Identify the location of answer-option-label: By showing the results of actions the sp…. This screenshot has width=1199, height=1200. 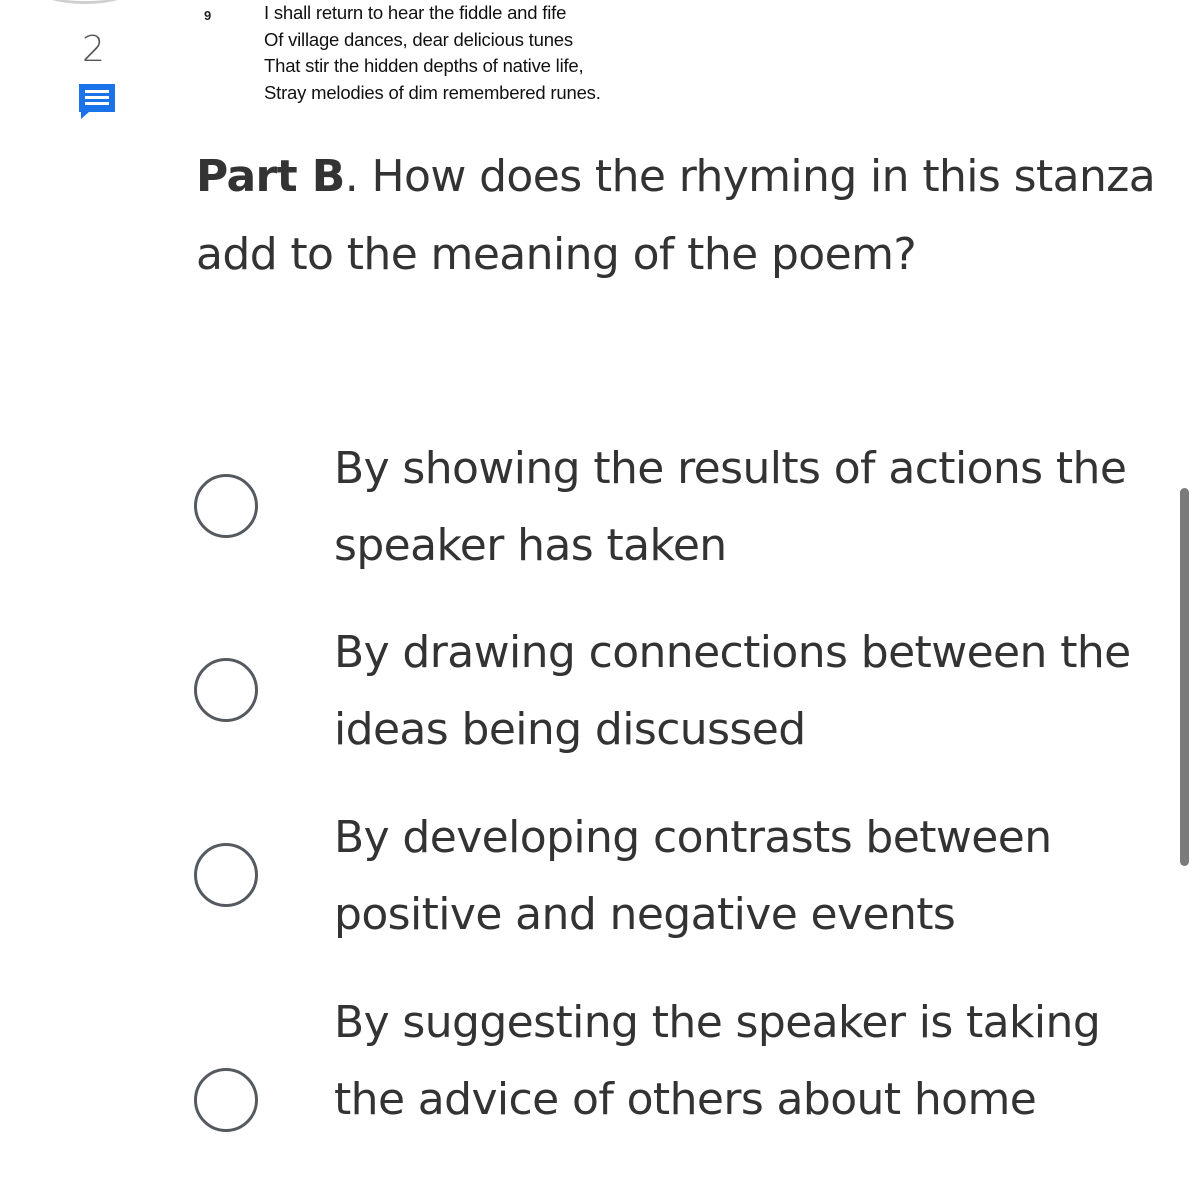
(749, 507).